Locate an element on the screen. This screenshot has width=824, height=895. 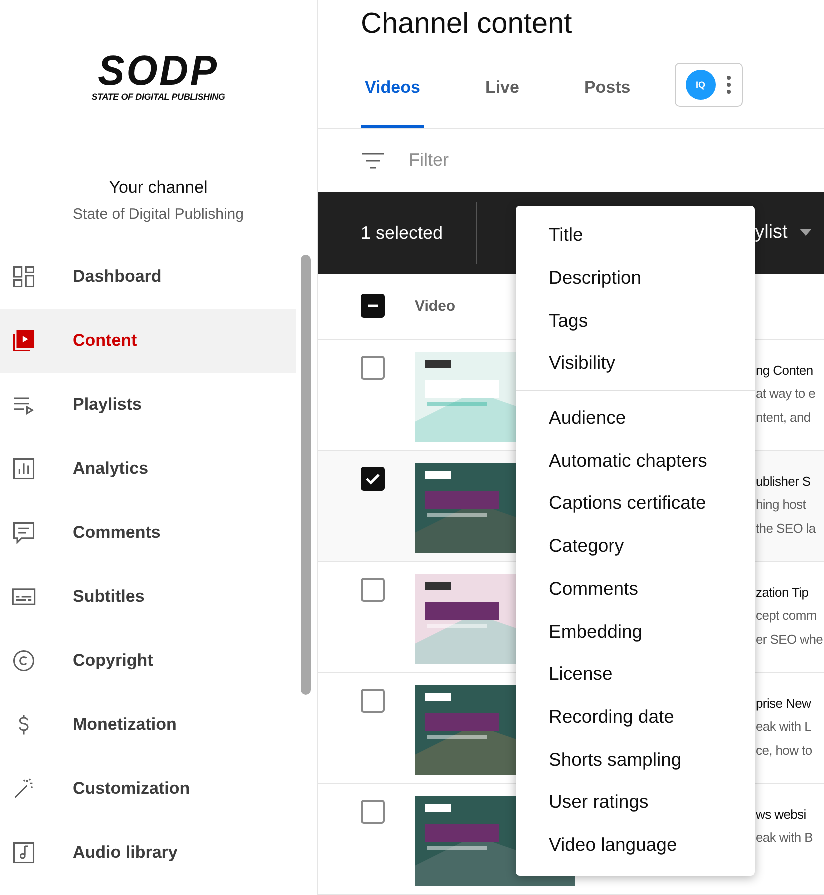
filter-field: Filter is located at coordinates (509, 160).